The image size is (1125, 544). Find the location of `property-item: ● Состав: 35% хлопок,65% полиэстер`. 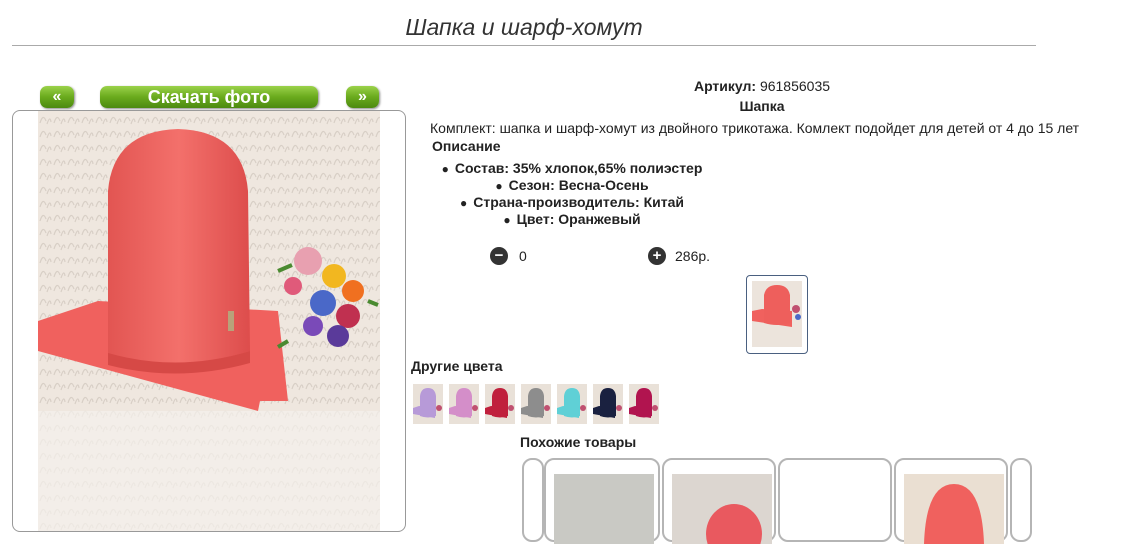

property-item: ● Состав: 35% хлопок,65% полиэстер is located at coordinates (572, 168).